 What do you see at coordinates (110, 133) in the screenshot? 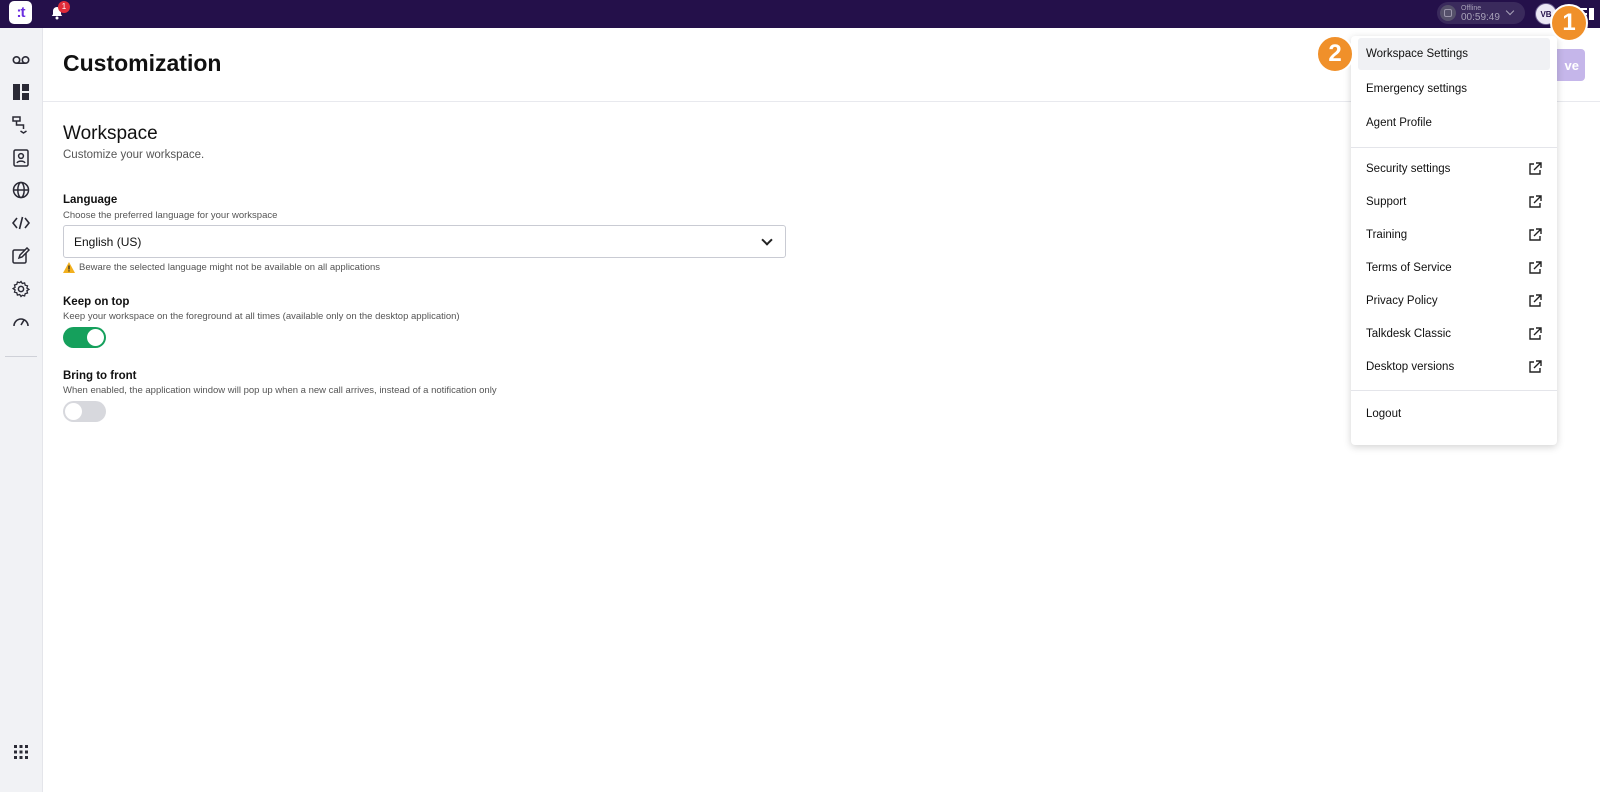
I see `section-title: Workspace` at bounding box center [110, 133].